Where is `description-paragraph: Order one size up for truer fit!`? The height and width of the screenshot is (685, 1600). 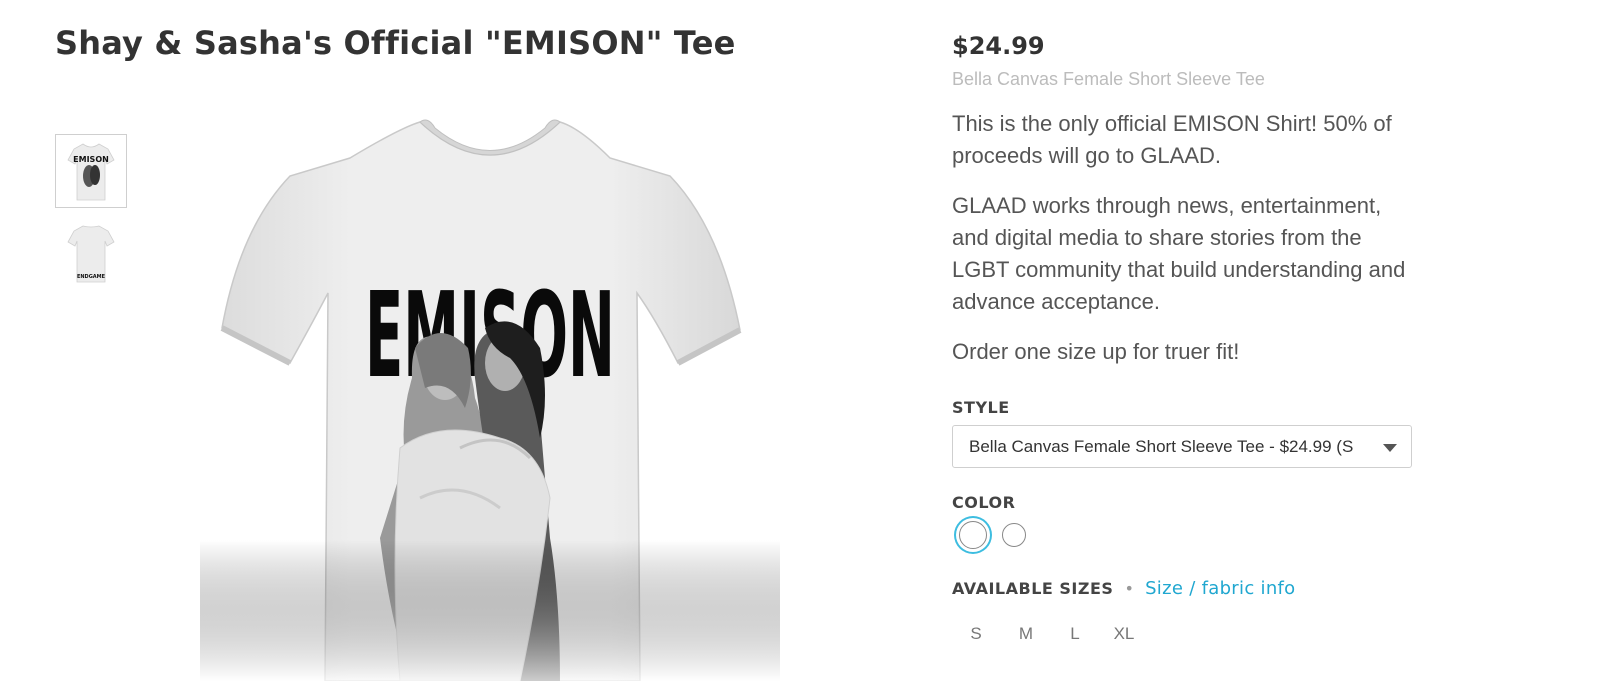
description-paragraph: Order one size up for truer fit! is located at coordinates (1096, 351).